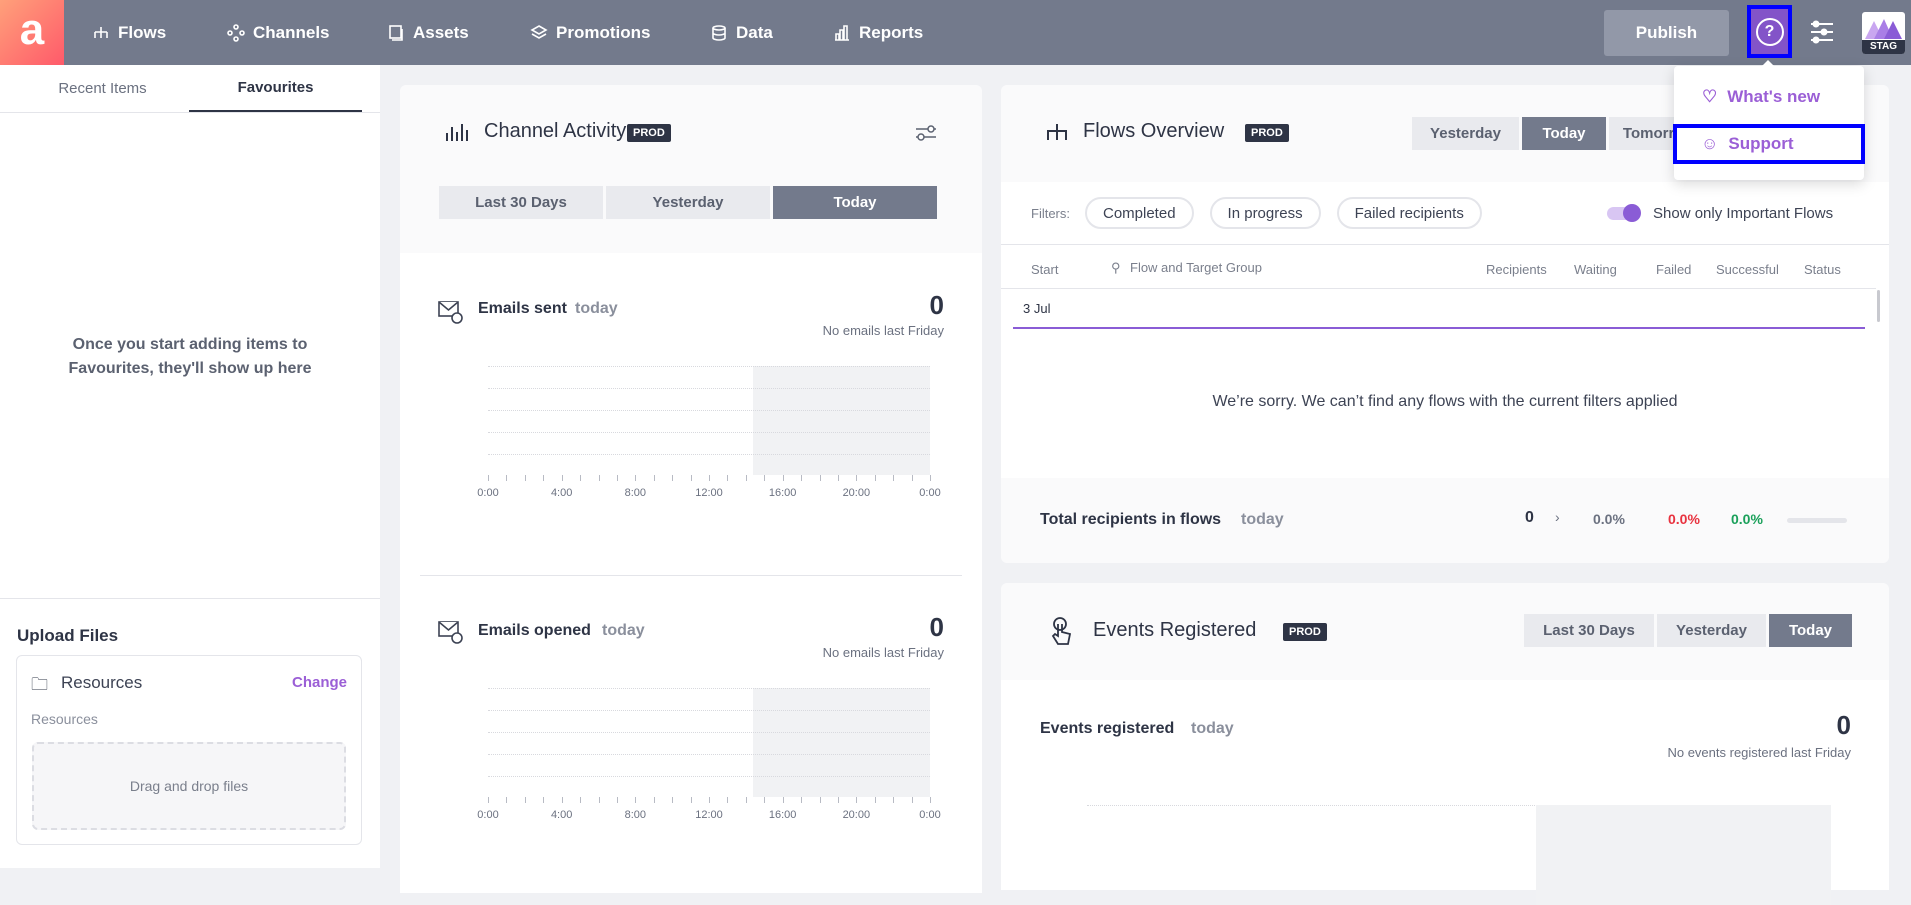  Describe the element at coordinates (930, 493) in the screenshot. I see `x-tick-label: 0:00` at that location.